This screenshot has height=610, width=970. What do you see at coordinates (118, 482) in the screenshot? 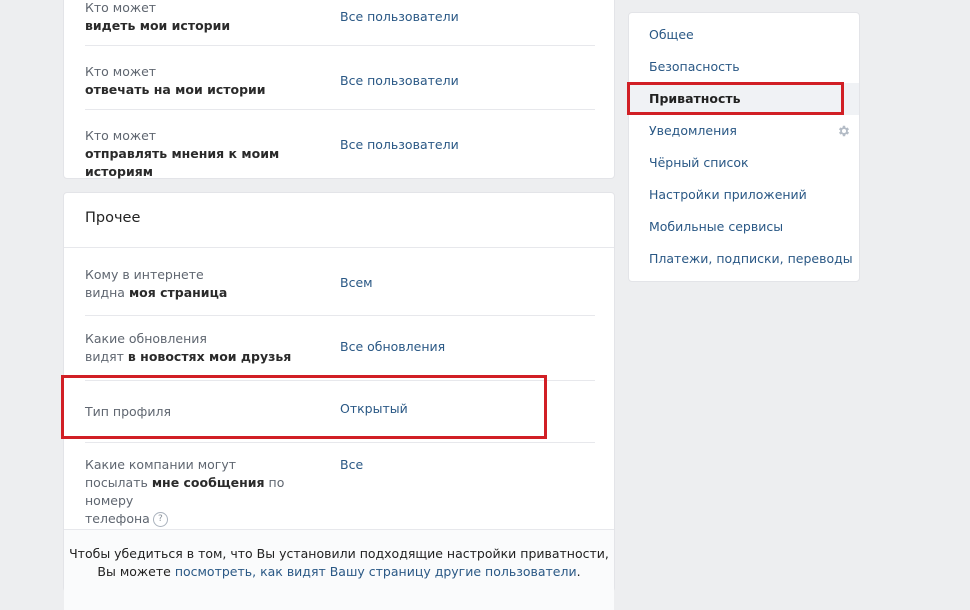
I see `label-text: посылать` at bounding box center [118, 482].